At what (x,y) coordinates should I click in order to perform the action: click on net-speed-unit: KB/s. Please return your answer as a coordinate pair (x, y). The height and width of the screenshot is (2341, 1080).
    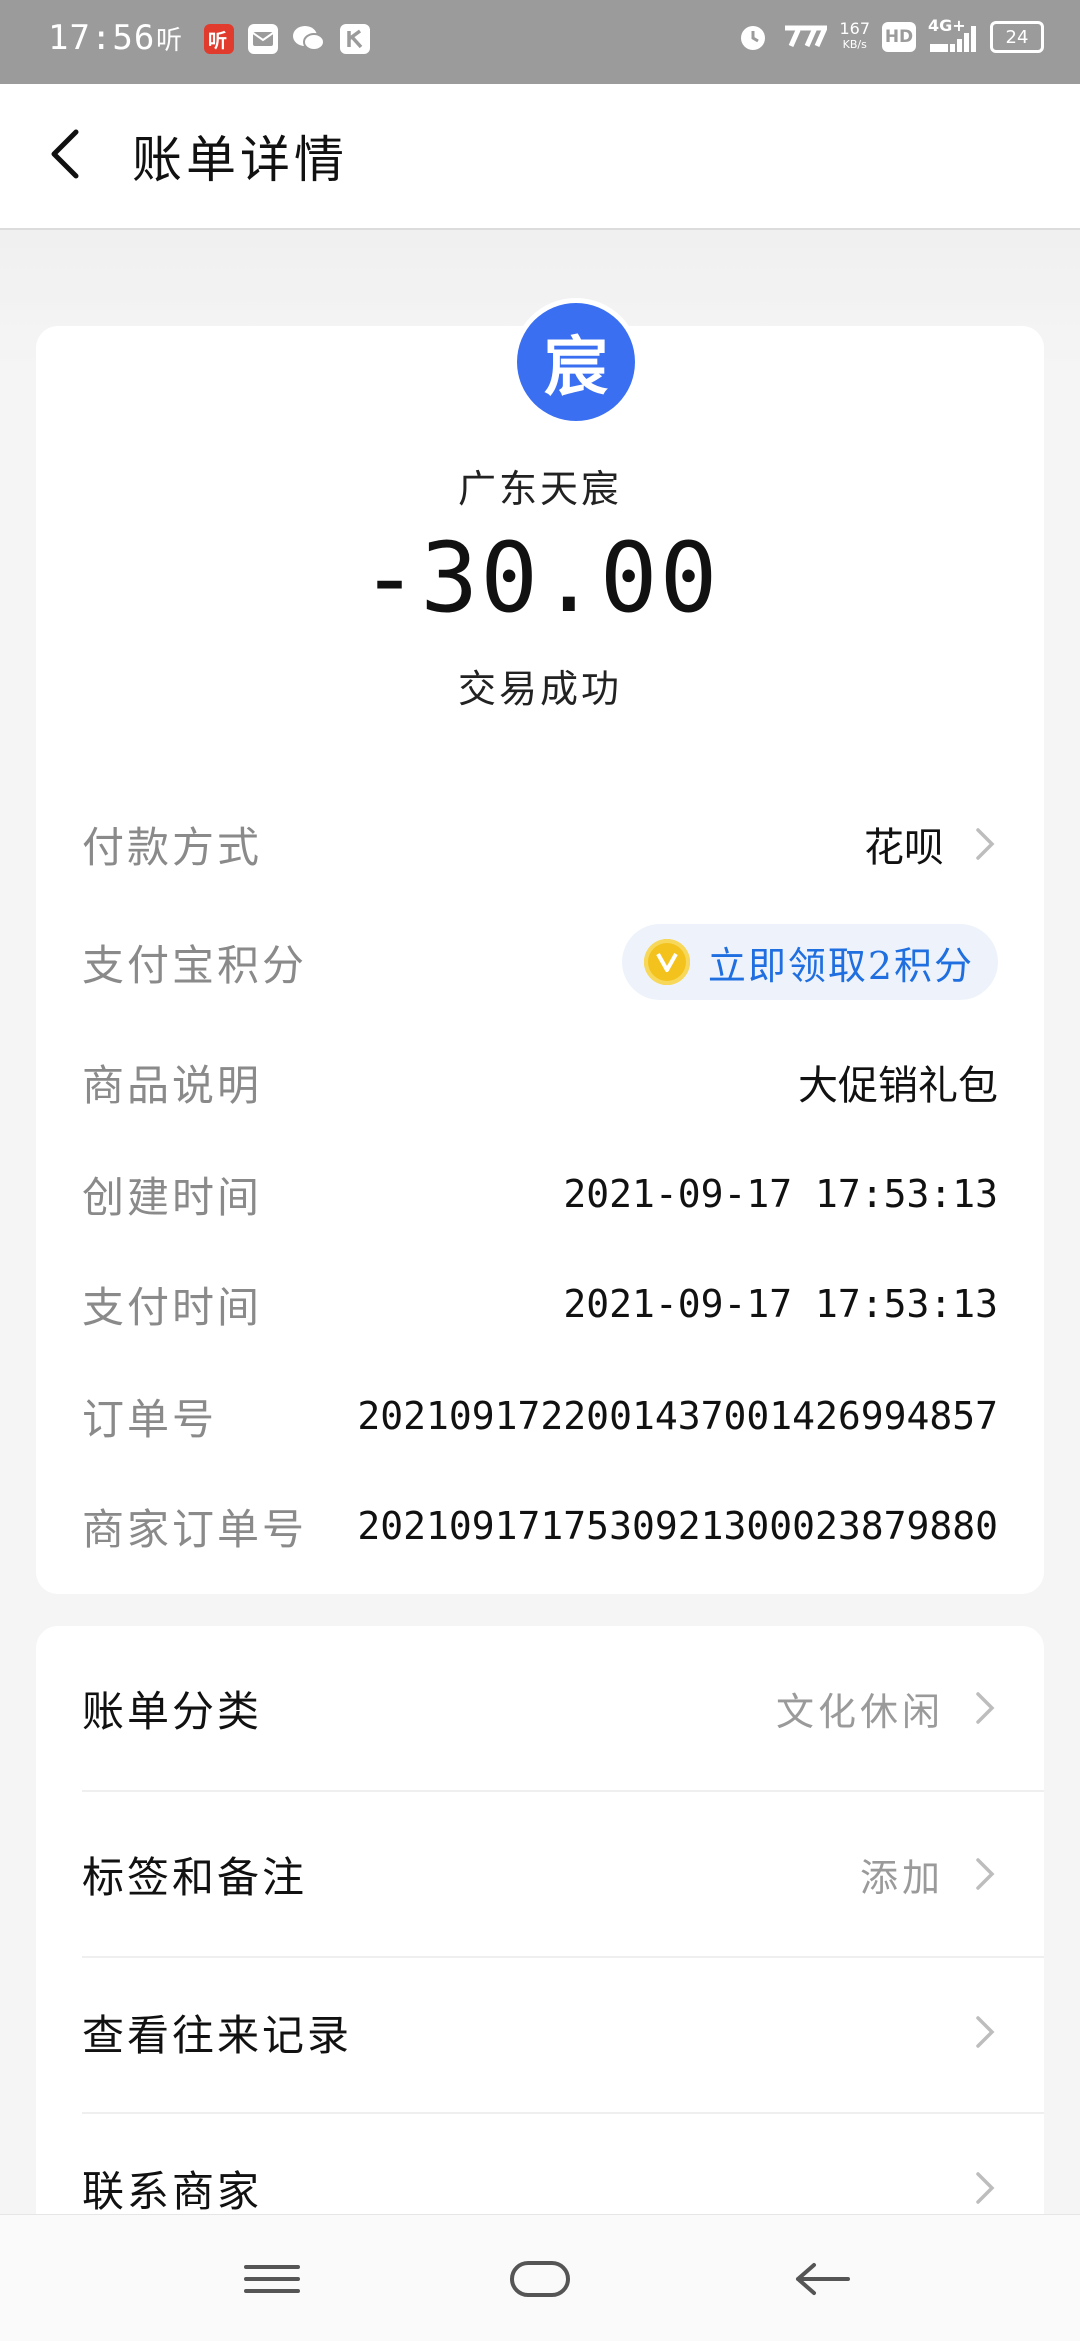
    Looking at the image, I should click on (854, 44).